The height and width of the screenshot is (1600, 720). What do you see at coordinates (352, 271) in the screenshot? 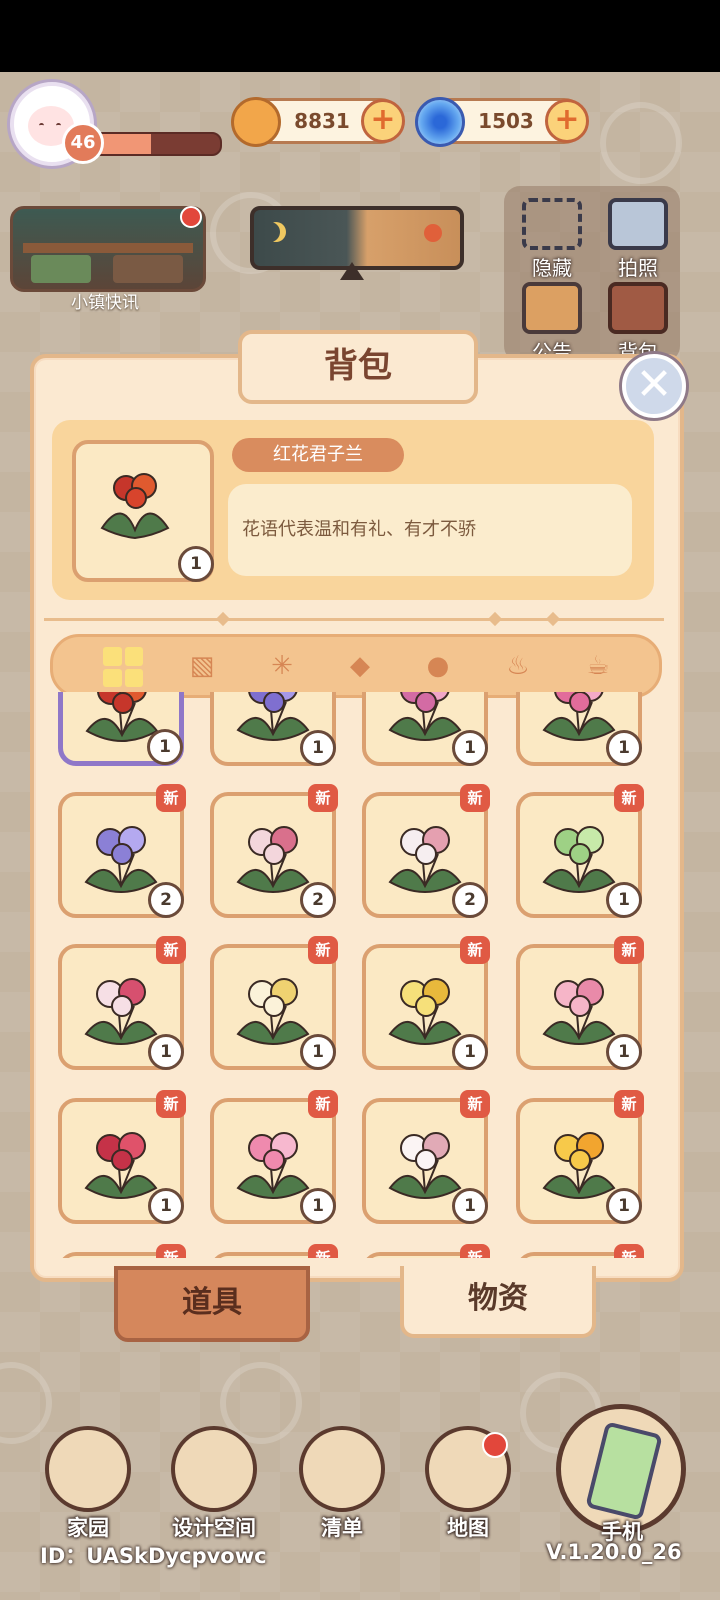
I see `time-marker-icon` at bounding box center [352, 271].